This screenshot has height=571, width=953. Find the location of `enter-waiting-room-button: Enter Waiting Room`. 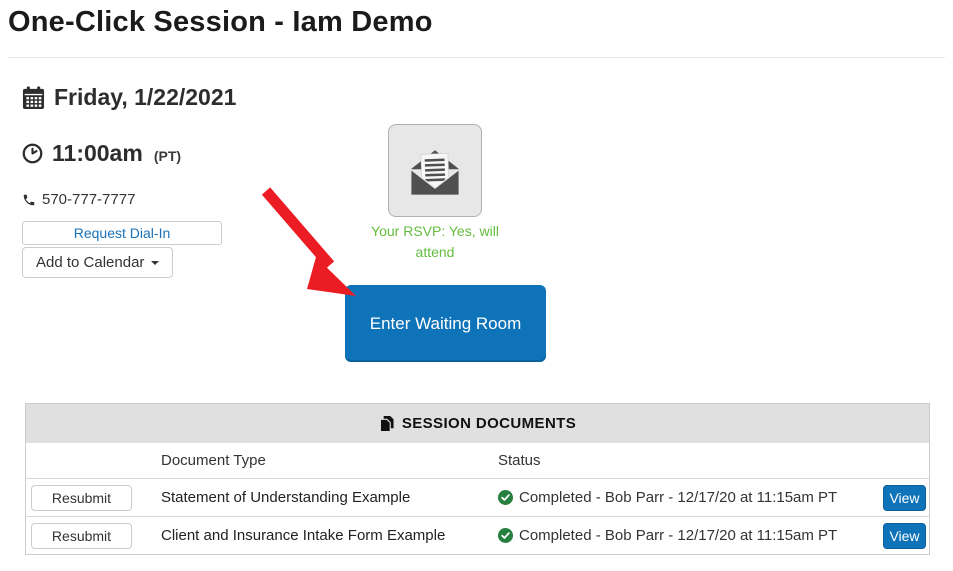

enter-waiting-room-button: Enter Waiting Room is located at coordinates (445, 323).